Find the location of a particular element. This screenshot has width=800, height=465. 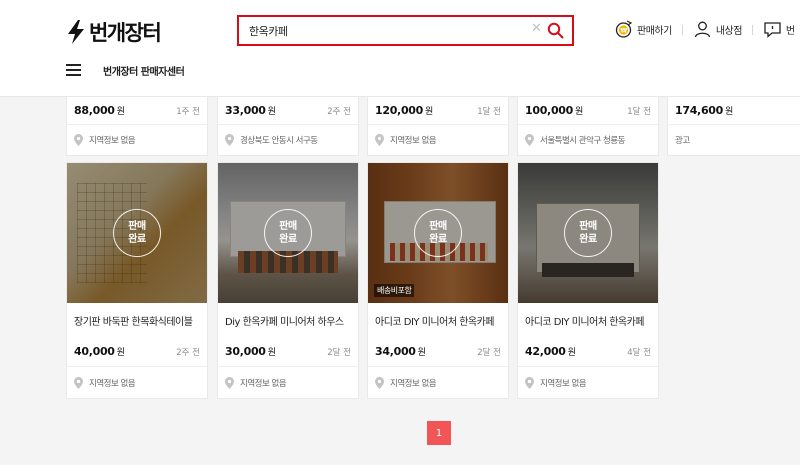

price: 30,000 원 is located at coordinates (250, 351).